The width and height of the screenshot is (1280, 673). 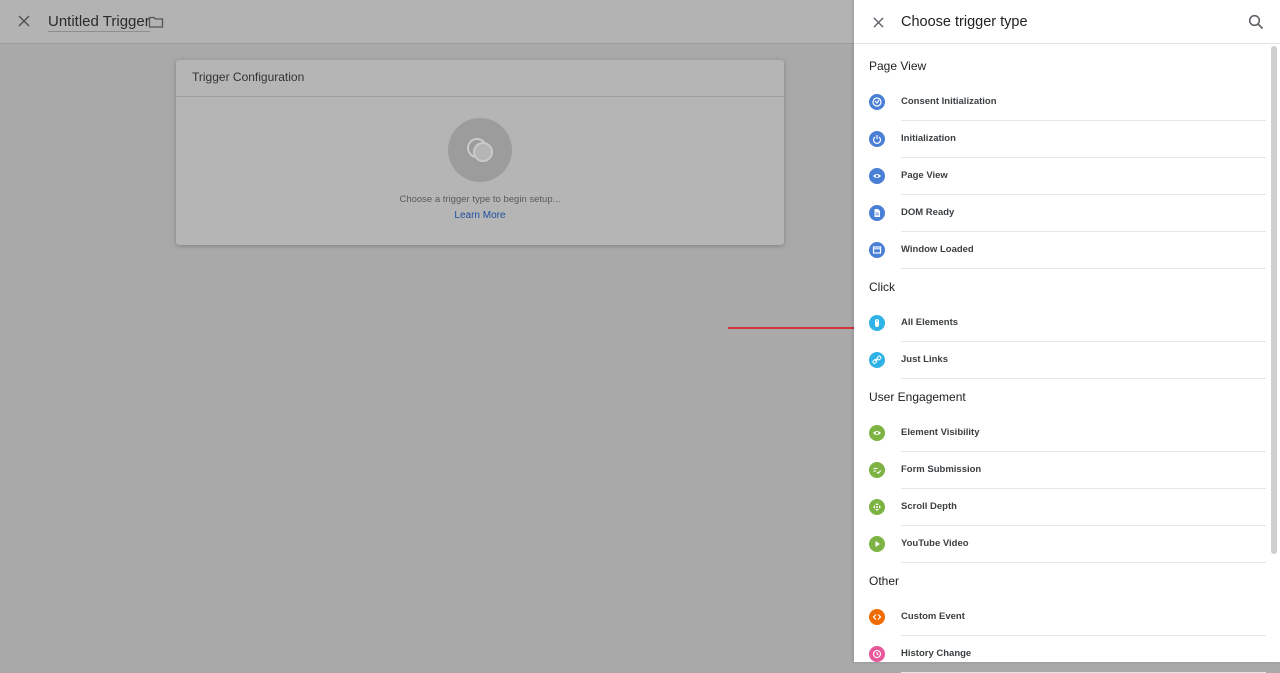 What do you see at coordinates (936, 653) in the screenshot?
I see `trigger-type-label: History Change` at bounding box center [936, 653].